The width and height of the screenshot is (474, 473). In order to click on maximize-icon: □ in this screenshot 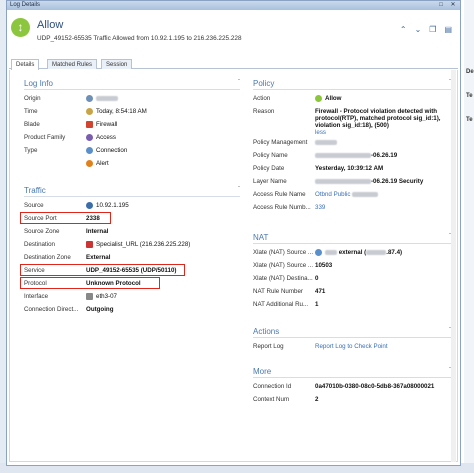, I will do `click(441, 5)`.